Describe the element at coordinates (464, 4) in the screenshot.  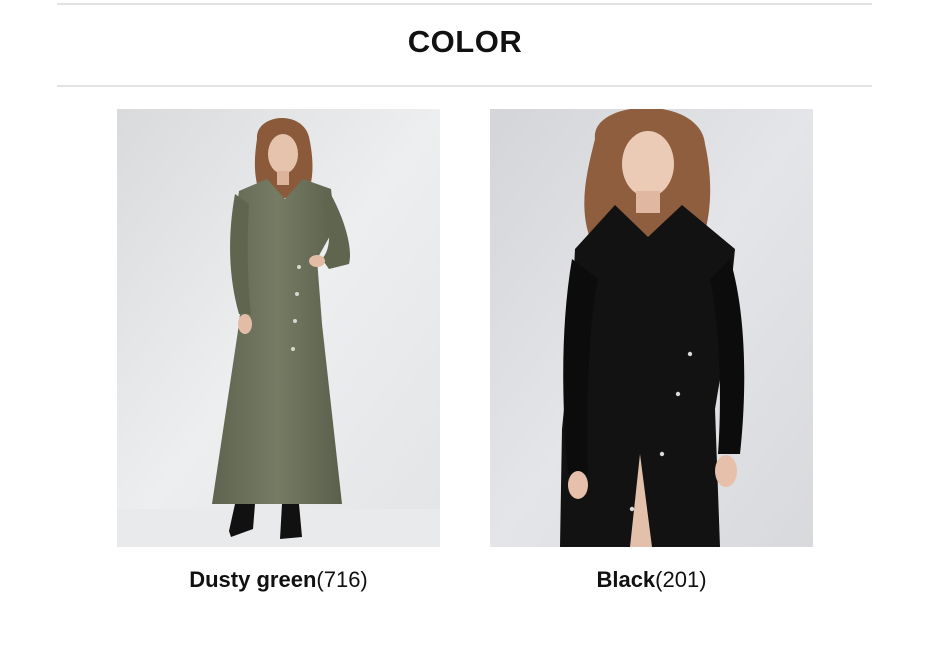
I see `top-divider` at that location.